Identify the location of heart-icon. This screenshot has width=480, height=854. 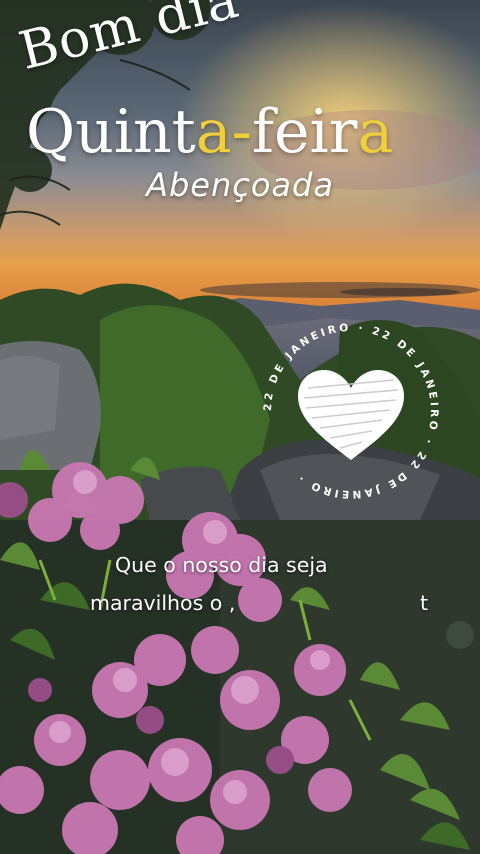
(351, 415).